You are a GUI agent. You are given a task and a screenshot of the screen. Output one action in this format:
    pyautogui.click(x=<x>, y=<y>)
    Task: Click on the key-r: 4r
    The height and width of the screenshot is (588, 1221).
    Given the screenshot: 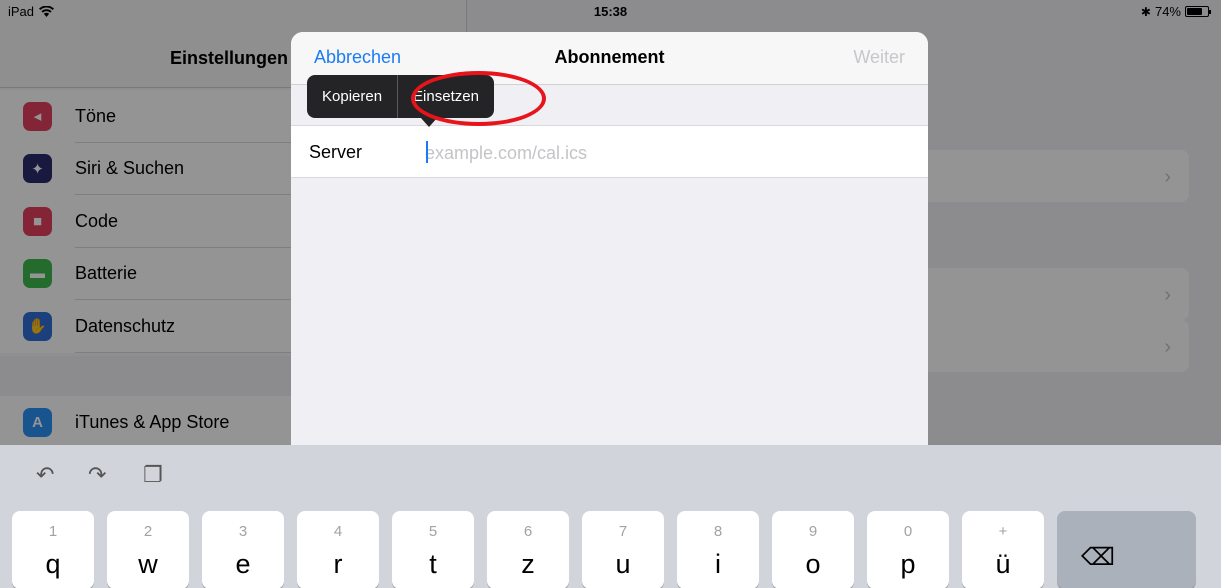 What is the action you would take?
    pyautogui.click(x=338, y=549)
    